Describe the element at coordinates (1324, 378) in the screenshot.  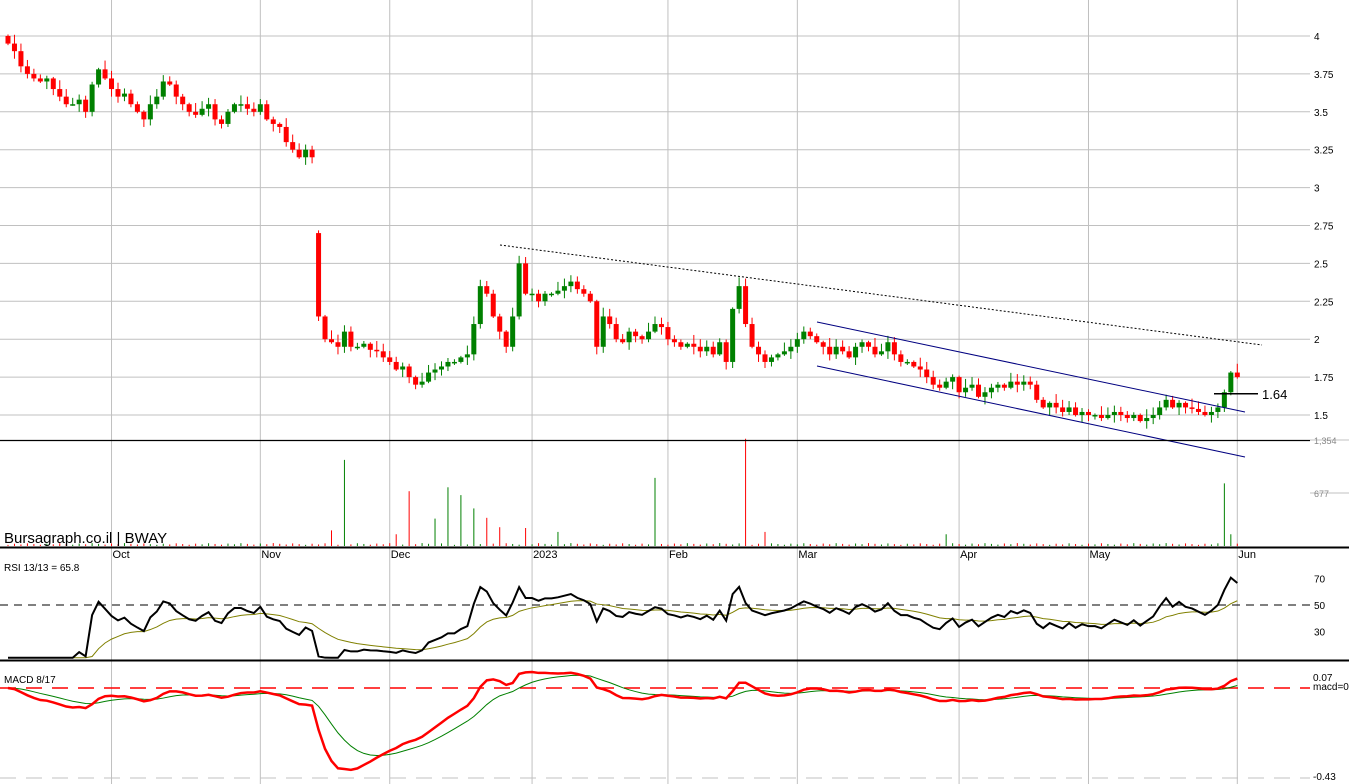
I see `price-tick-label: 1.75` at that location.